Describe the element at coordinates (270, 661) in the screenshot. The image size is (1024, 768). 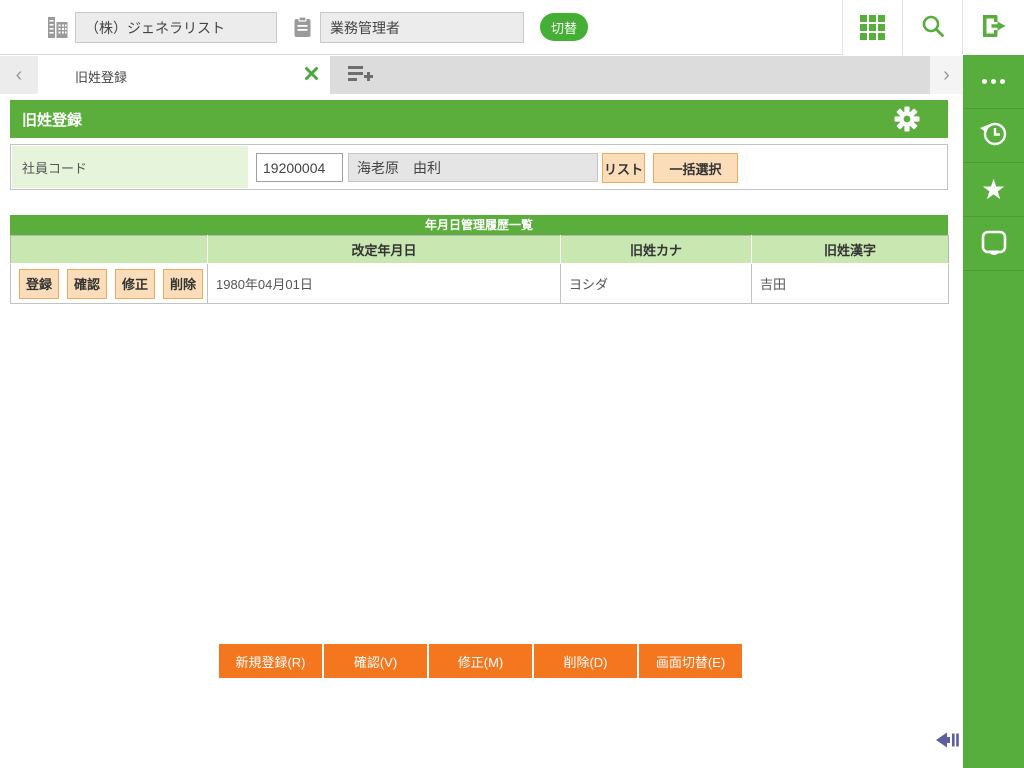
I see `new-register-button: 新規登録(R)` at that location.